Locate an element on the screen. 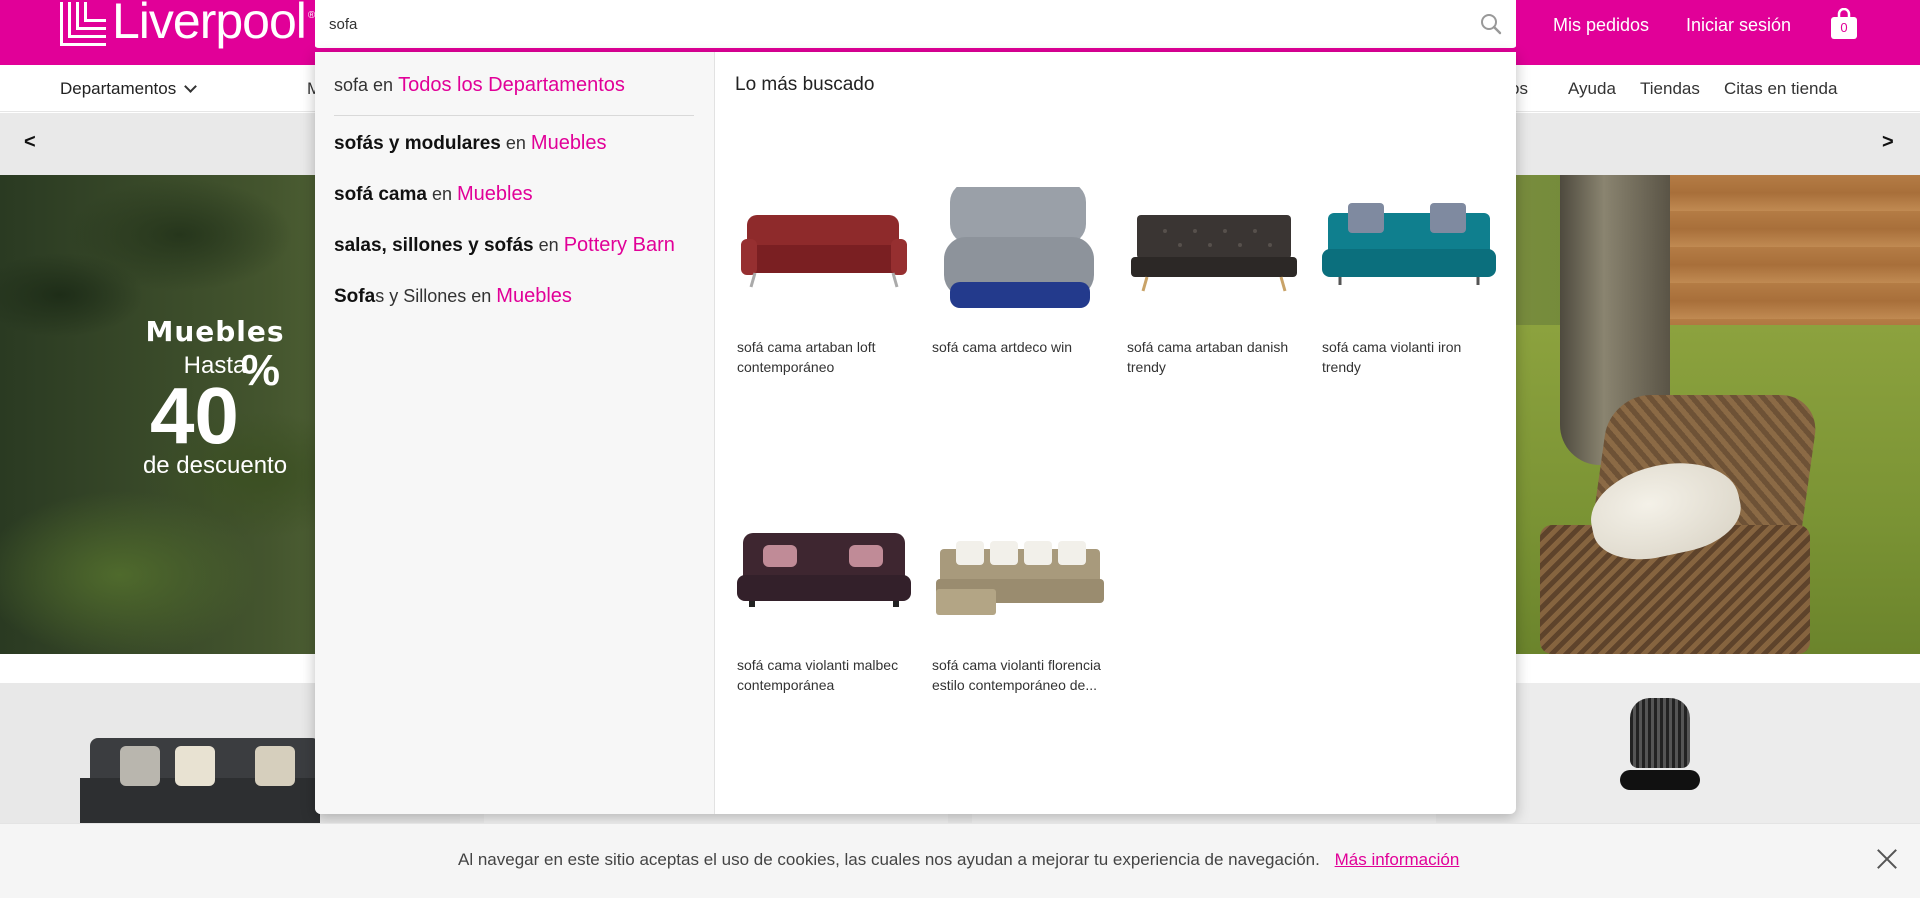  gray-chair-image is located at coordinates (1019, 245).